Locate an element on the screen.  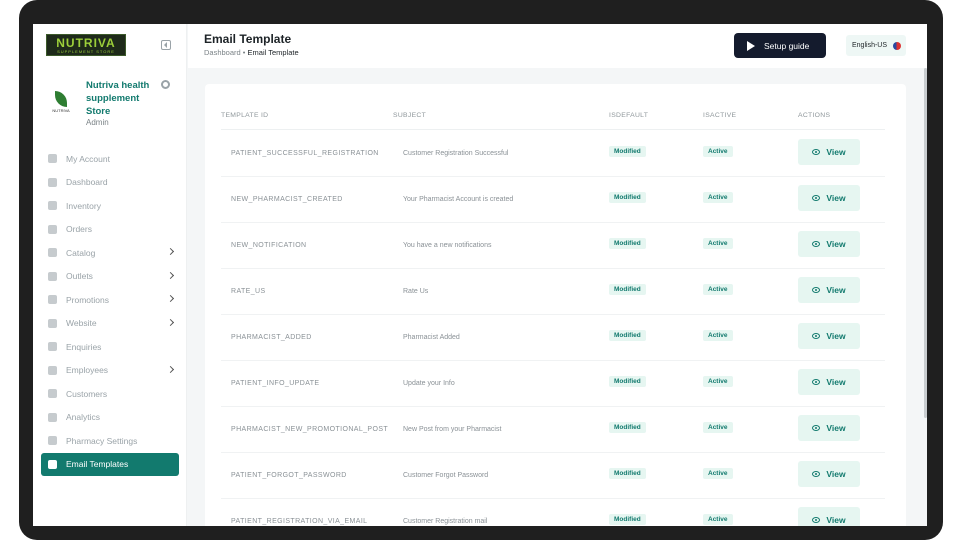
sidebar-item-inventory: Inventory is located at coordinates (110, 206).